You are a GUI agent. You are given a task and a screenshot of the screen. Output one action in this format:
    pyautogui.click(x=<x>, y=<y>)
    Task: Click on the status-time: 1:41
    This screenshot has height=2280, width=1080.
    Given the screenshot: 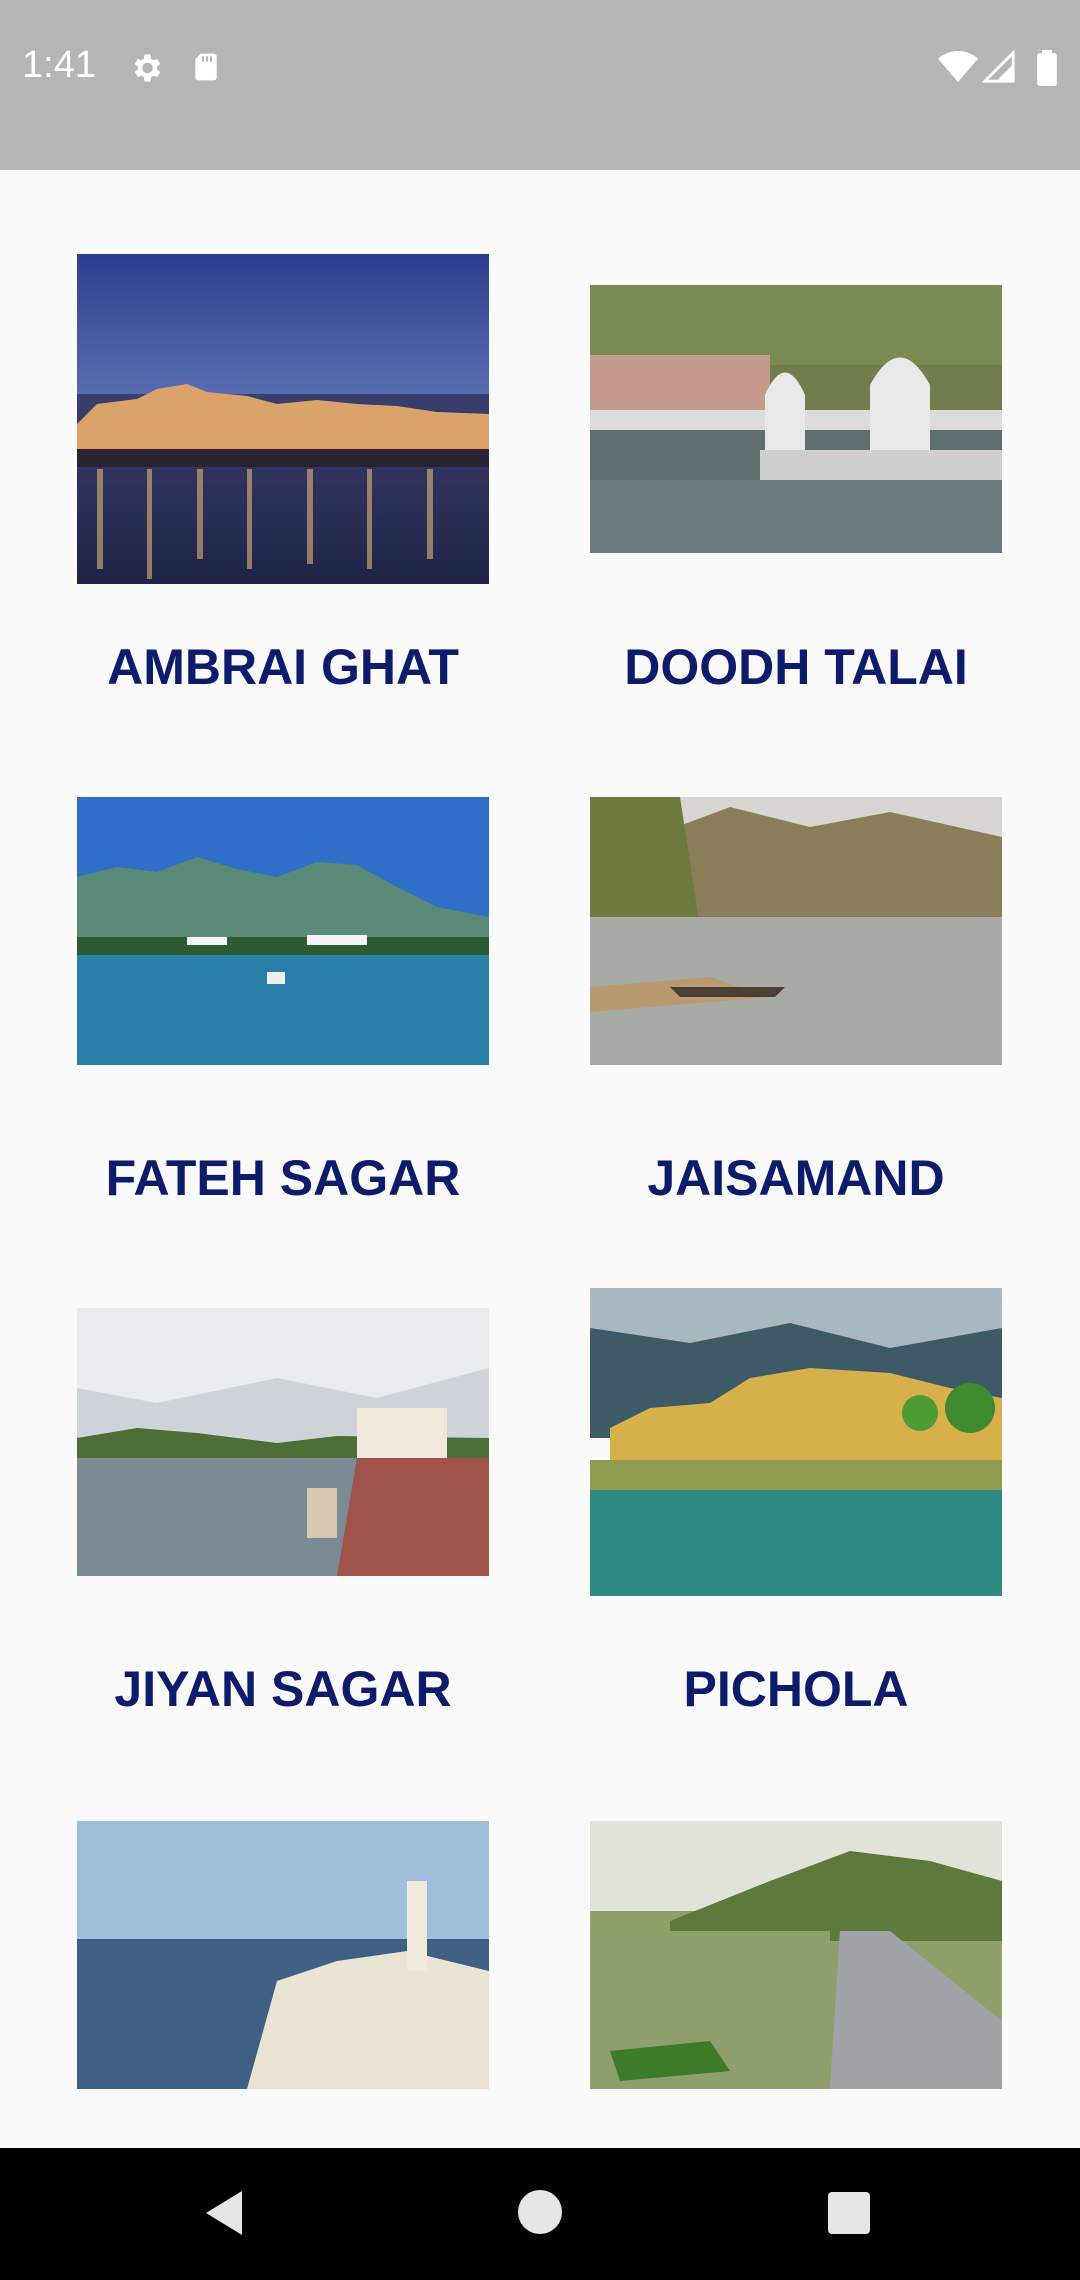 What is the action you would take?
    pyautogui.click(x=59, y=65)
    